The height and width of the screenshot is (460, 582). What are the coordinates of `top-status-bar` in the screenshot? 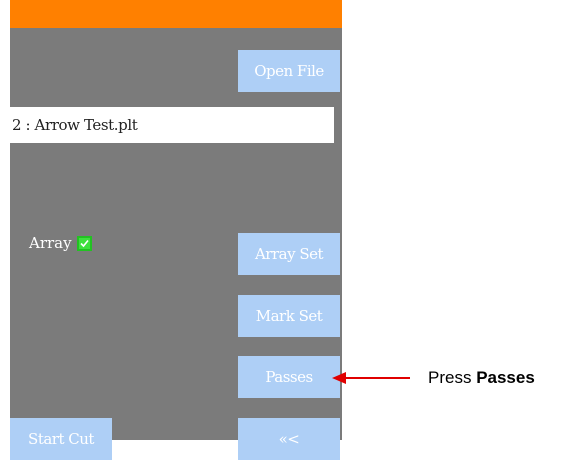 It's located at (176, 14).